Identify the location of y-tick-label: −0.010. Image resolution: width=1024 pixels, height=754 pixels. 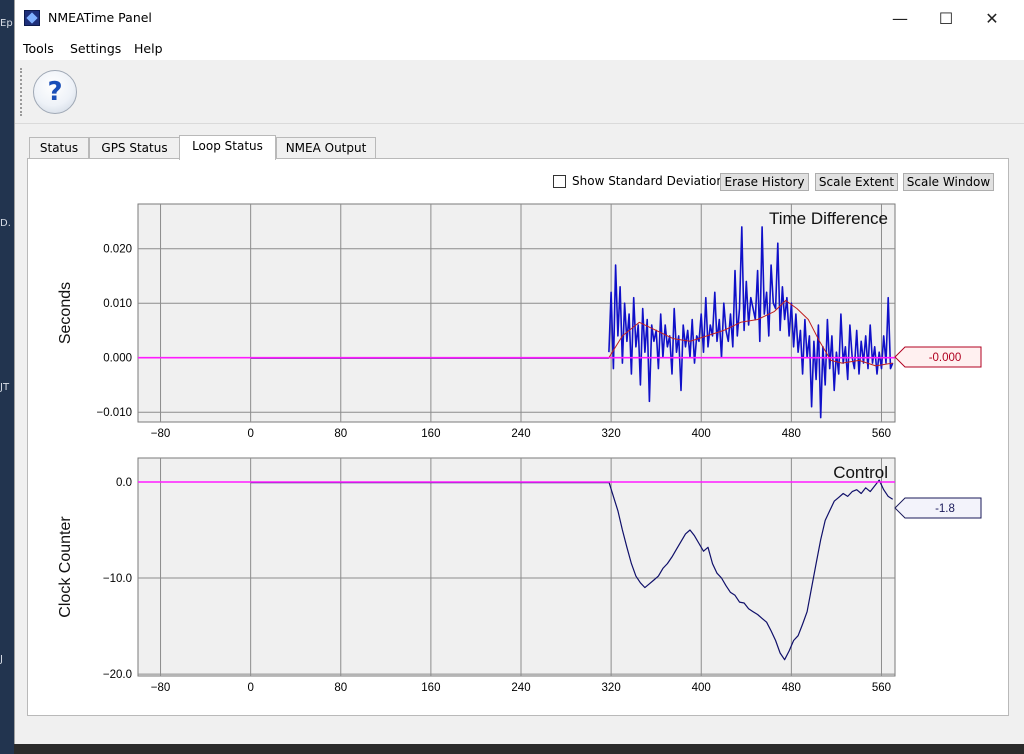
(115, 413).